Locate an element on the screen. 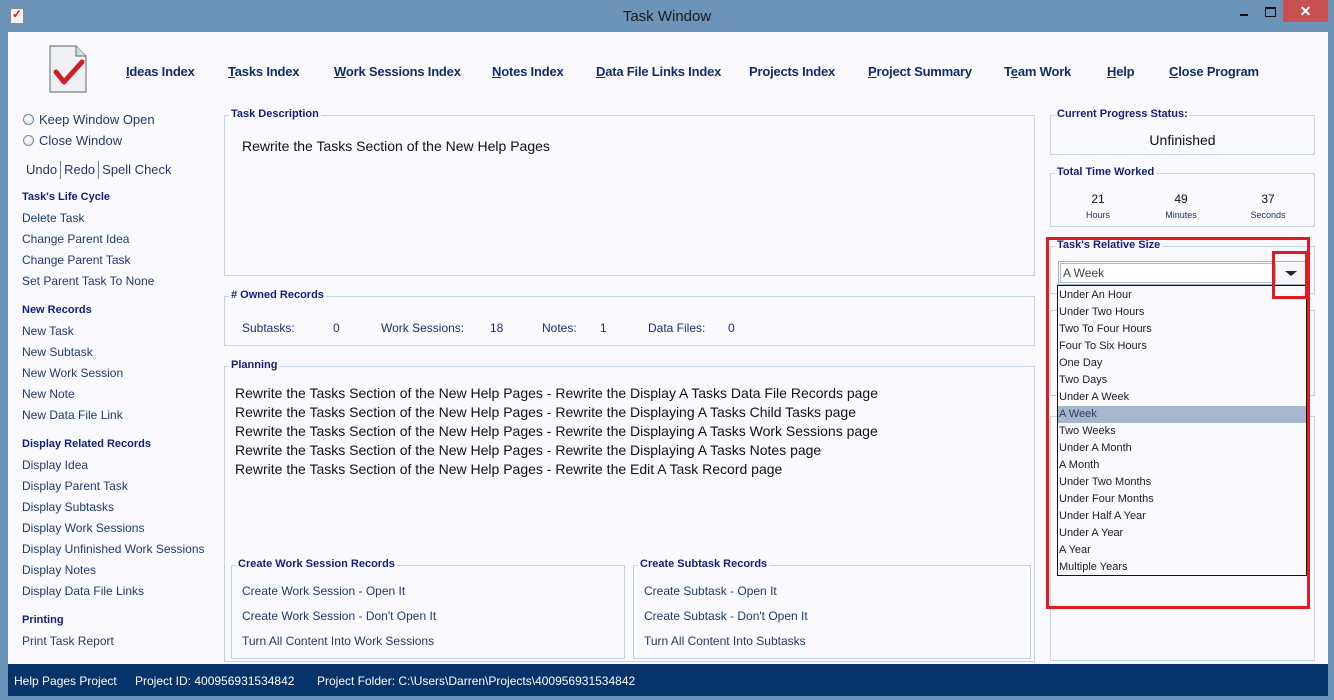  dropdown-option: A Month is located at coordinates (1182, 465).